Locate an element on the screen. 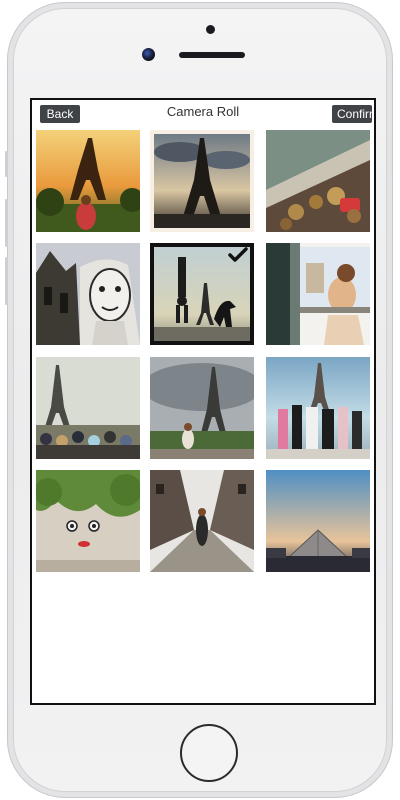  volume-up-button is located at coordinates (6, 223).